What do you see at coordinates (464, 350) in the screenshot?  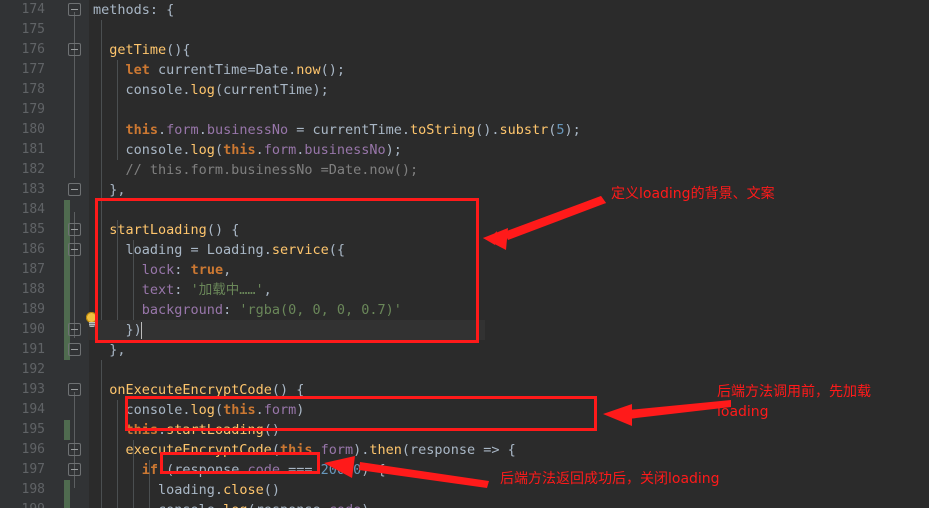 I see `code-line: 191 },` at bounding box center [464, 350].